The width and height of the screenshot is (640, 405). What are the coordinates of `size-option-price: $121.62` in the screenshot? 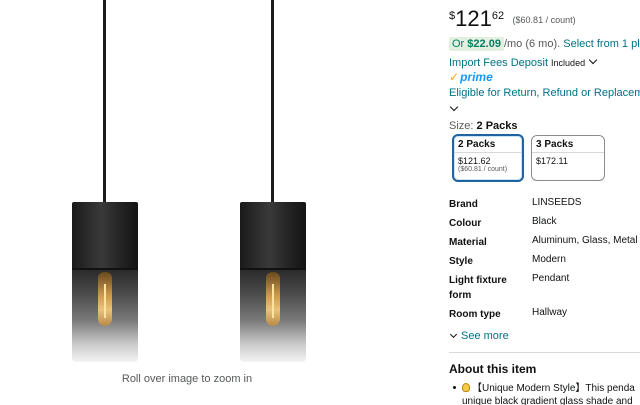 It's located at (474, 161).